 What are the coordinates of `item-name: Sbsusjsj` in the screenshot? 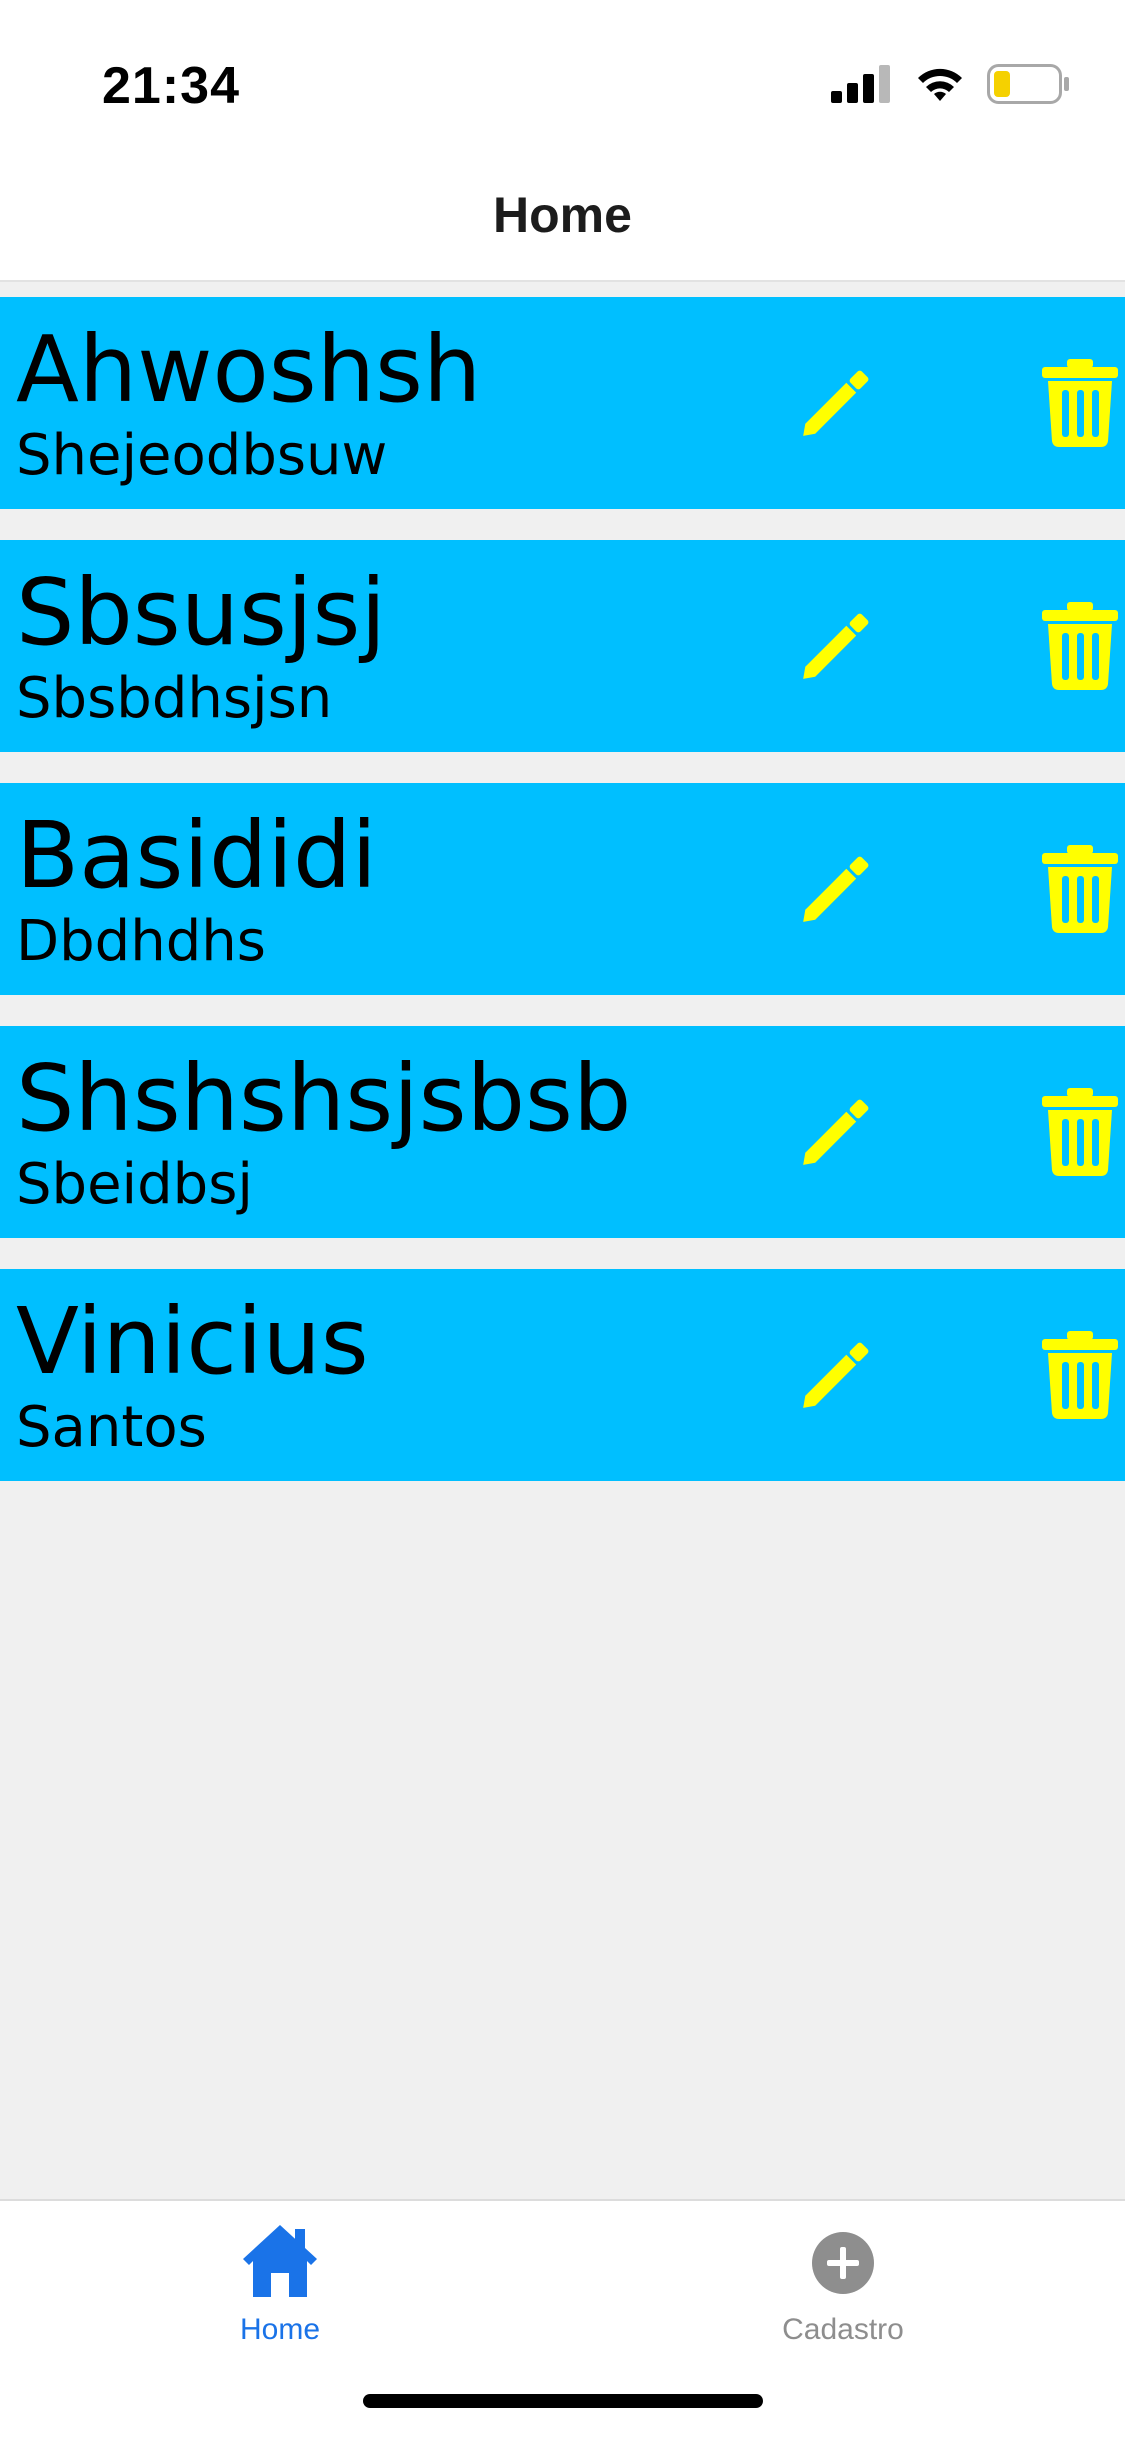 It's located at (201, 612).